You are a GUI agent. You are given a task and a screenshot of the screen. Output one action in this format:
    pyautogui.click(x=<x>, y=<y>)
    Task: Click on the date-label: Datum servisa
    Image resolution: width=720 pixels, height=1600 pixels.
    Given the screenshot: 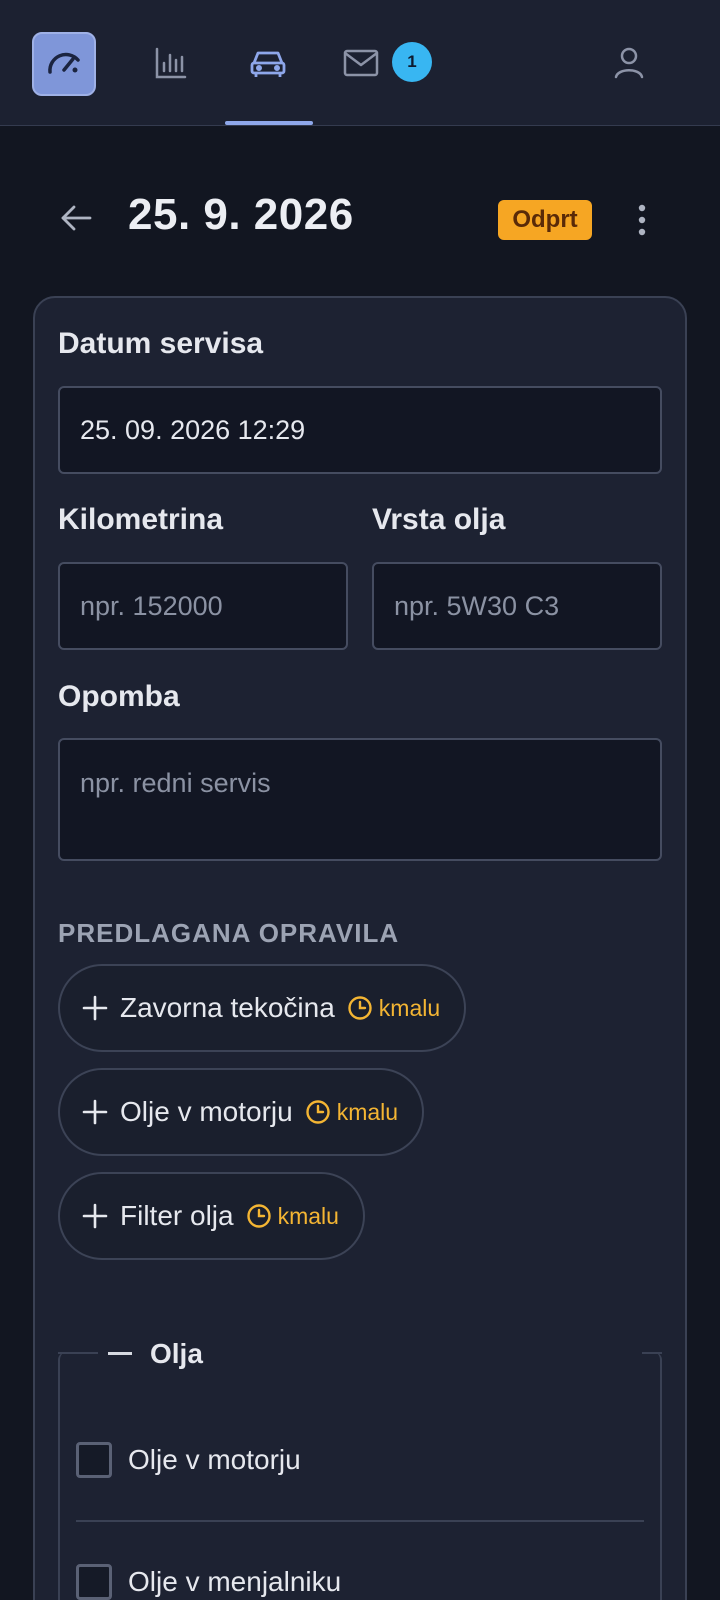 What is the action you would take?
    pyautogui.click(x=161, y=343)
    